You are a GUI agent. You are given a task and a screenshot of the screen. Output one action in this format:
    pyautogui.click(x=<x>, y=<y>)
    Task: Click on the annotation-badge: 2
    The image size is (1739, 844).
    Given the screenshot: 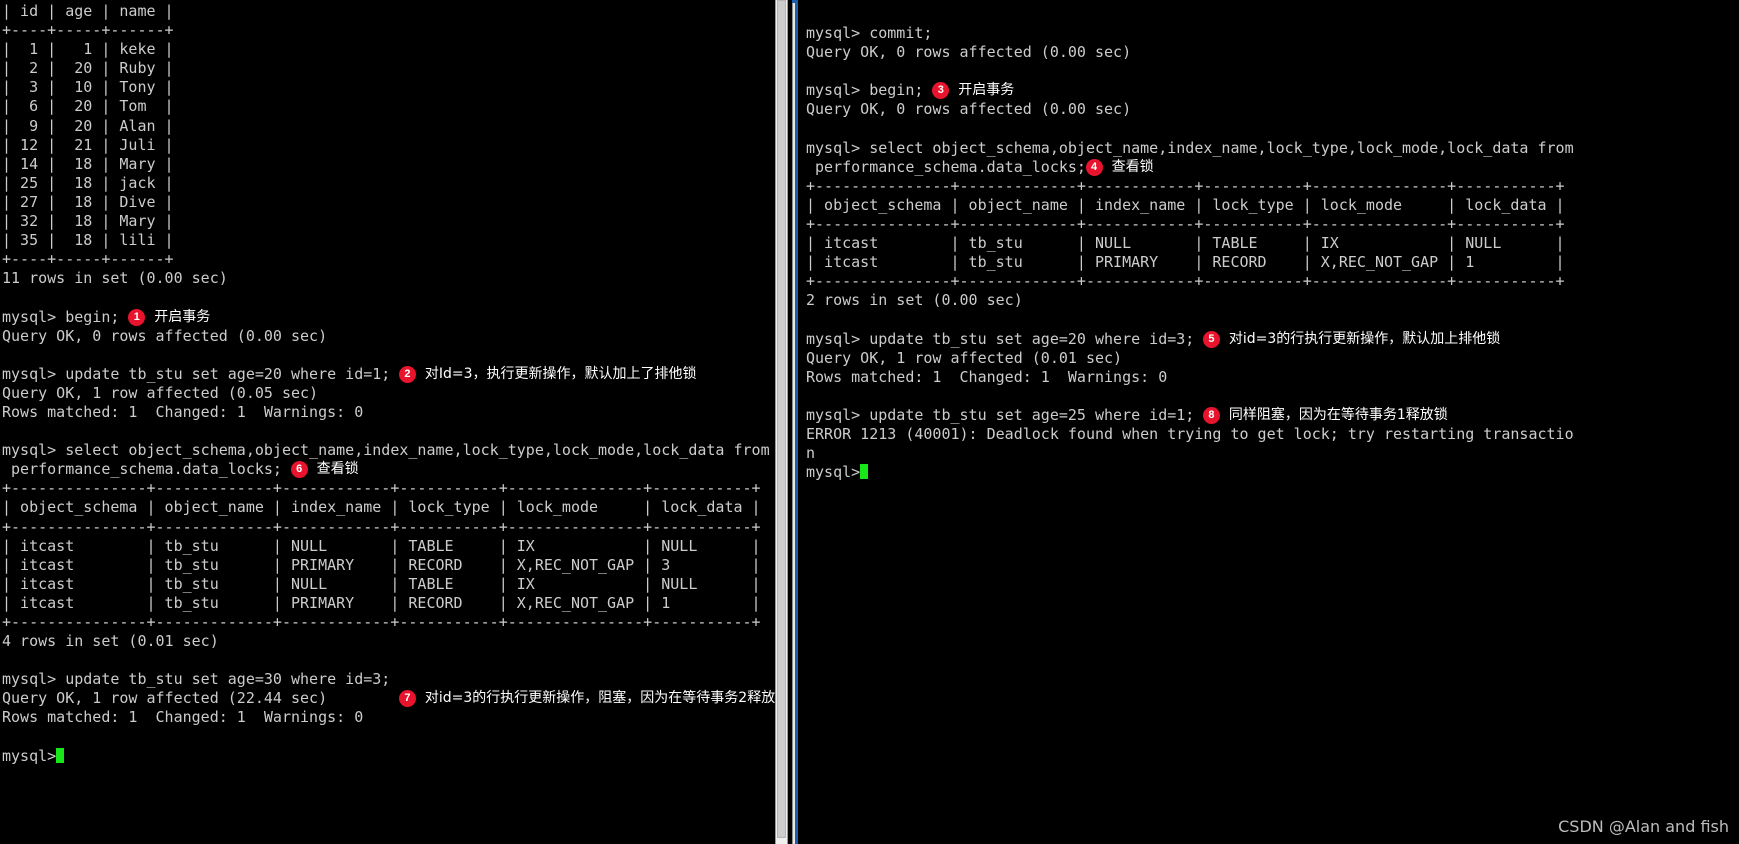 What is the action you would take?
    pyautogui.click(x=407, y=374)
    